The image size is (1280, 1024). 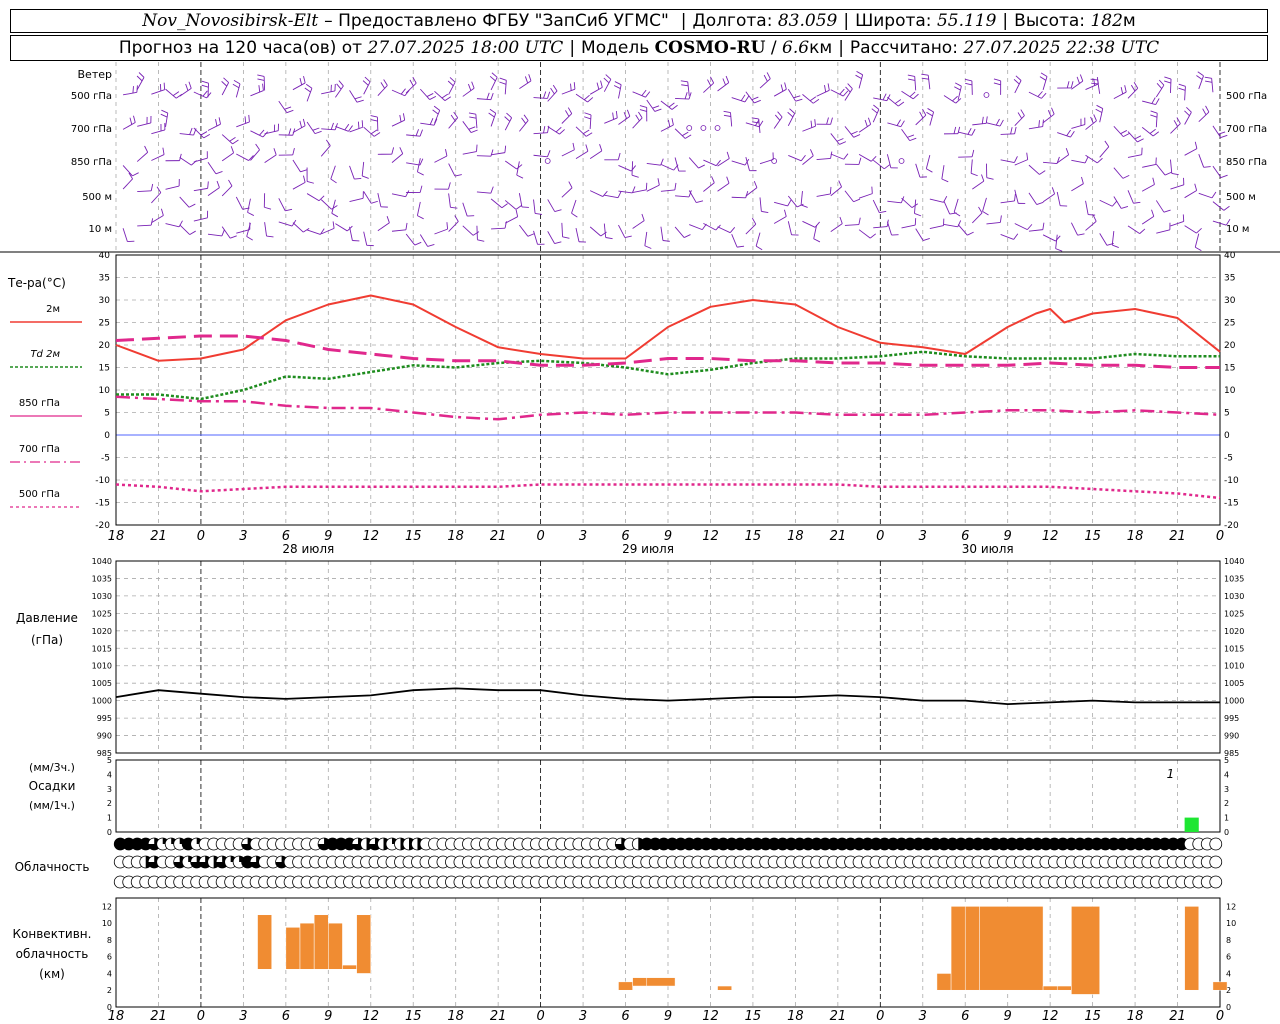 I want to click on prec-y-tick-right: 0, so click(x=1226, y=832).